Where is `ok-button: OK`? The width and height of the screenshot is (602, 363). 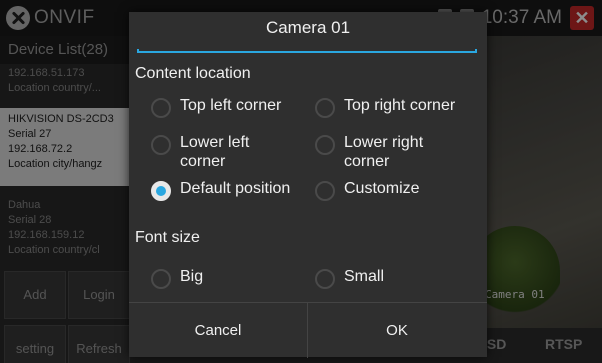
ok-button: OK is located at coordinates (397, 330).